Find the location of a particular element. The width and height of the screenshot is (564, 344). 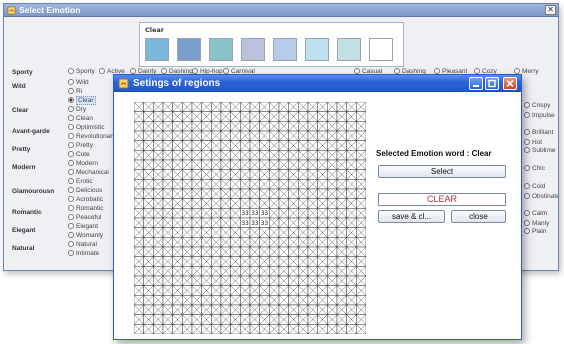

emotion-radio: Dry is located at coordinates (77, 109).